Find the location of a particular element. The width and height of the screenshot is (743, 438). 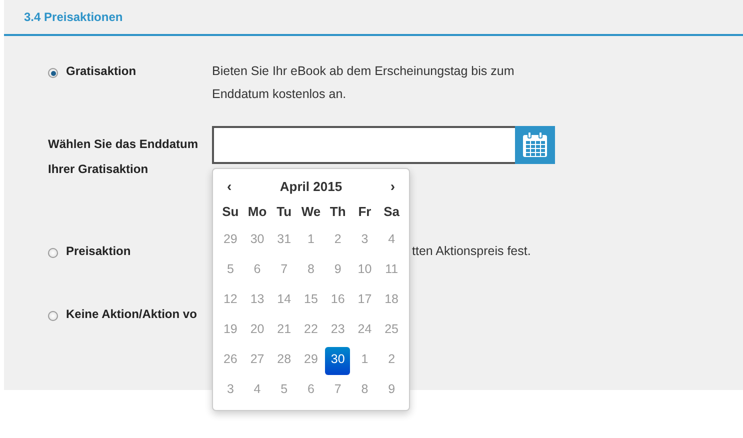

day-cell: 25 is located at coordinates (391, 331).